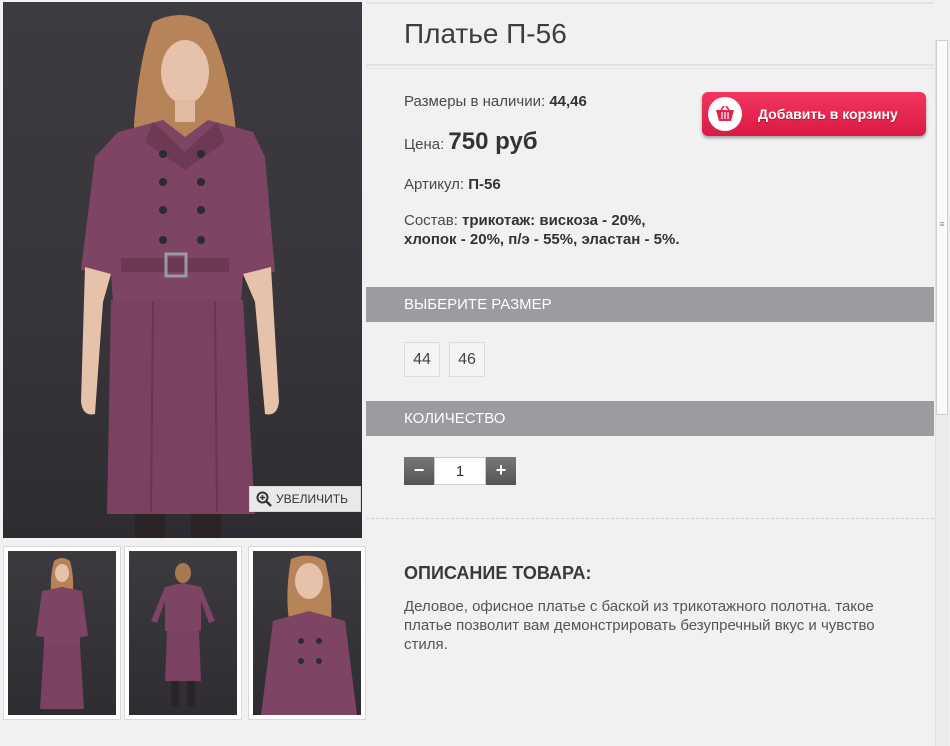  Describe the element at coordinates (650, 3) in the screenshot. I see `top-divider` at that location.